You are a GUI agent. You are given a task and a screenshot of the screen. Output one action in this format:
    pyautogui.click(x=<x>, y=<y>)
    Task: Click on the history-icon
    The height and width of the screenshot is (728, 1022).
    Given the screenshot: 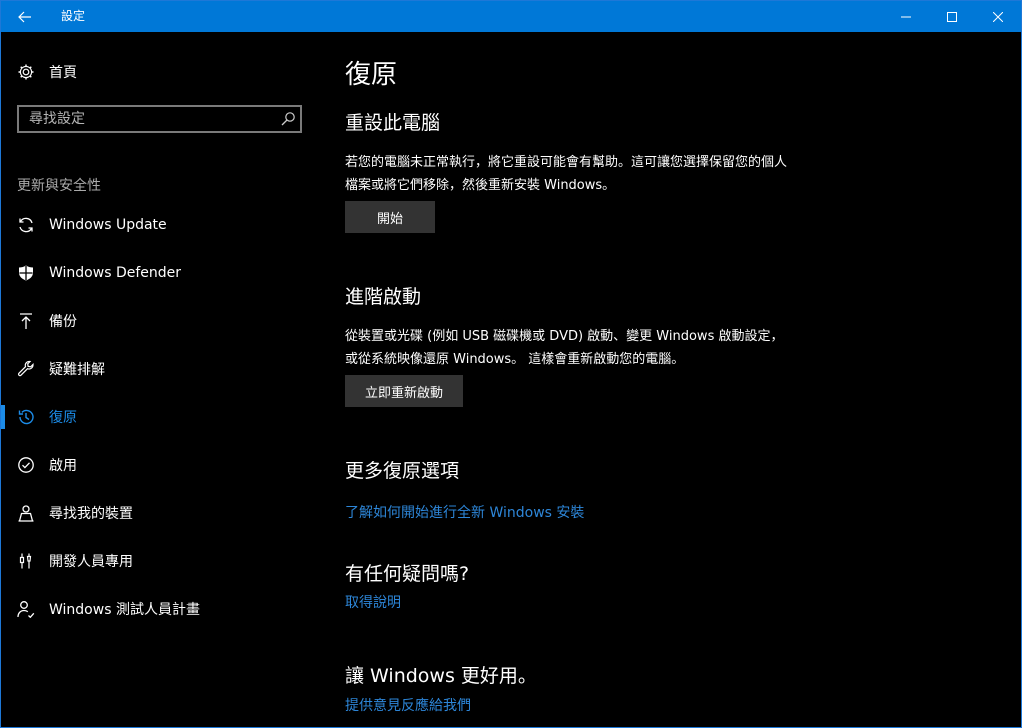 What is the action you would take?
    pyautogui.click(x=26, y=417)
    